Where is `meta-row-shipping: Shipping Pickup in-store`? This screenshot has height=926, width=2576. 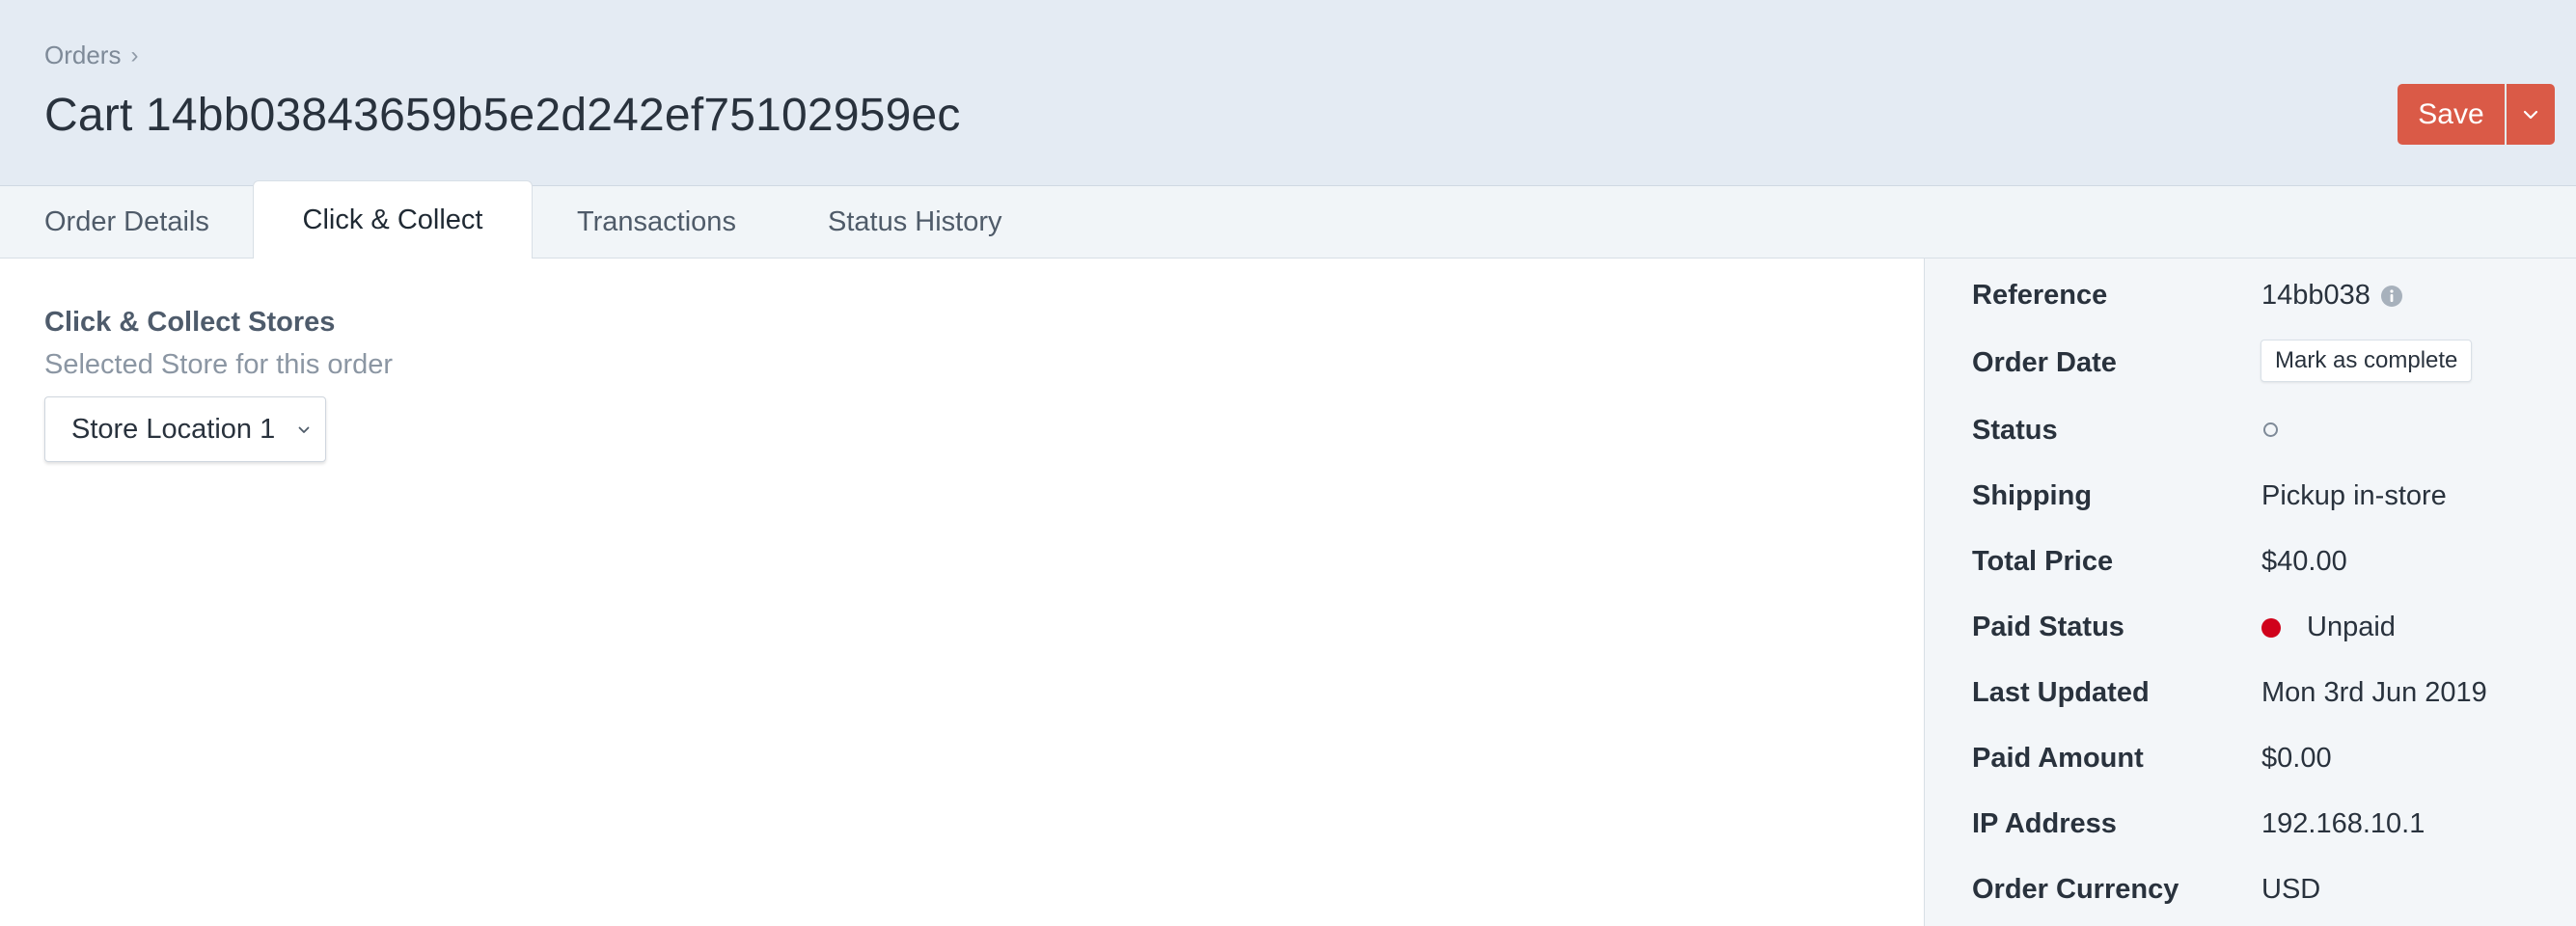 meta-row-shipping: Shipping Pickup in-store is located at coordinates (2251, 500).